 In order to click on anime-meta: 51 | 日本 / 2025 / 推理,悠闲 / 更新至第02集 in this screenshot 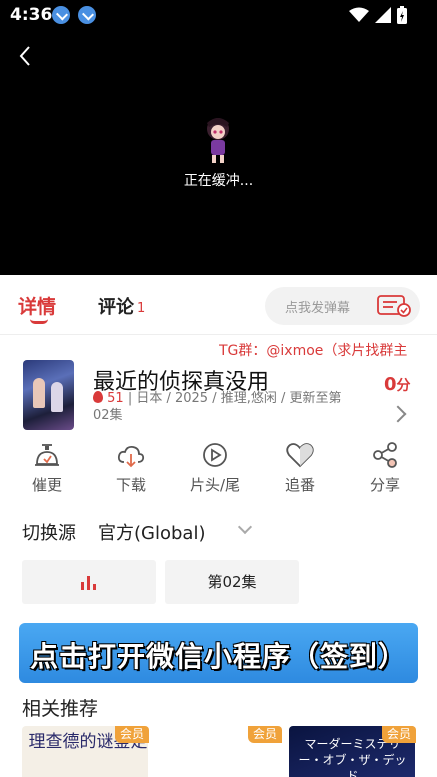, I will do `click(225, 407)`.